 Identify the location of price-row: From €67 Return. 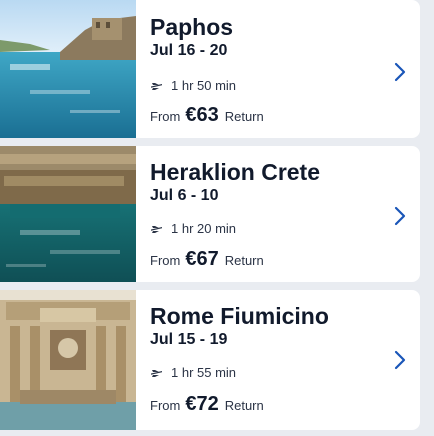
(207, 259).